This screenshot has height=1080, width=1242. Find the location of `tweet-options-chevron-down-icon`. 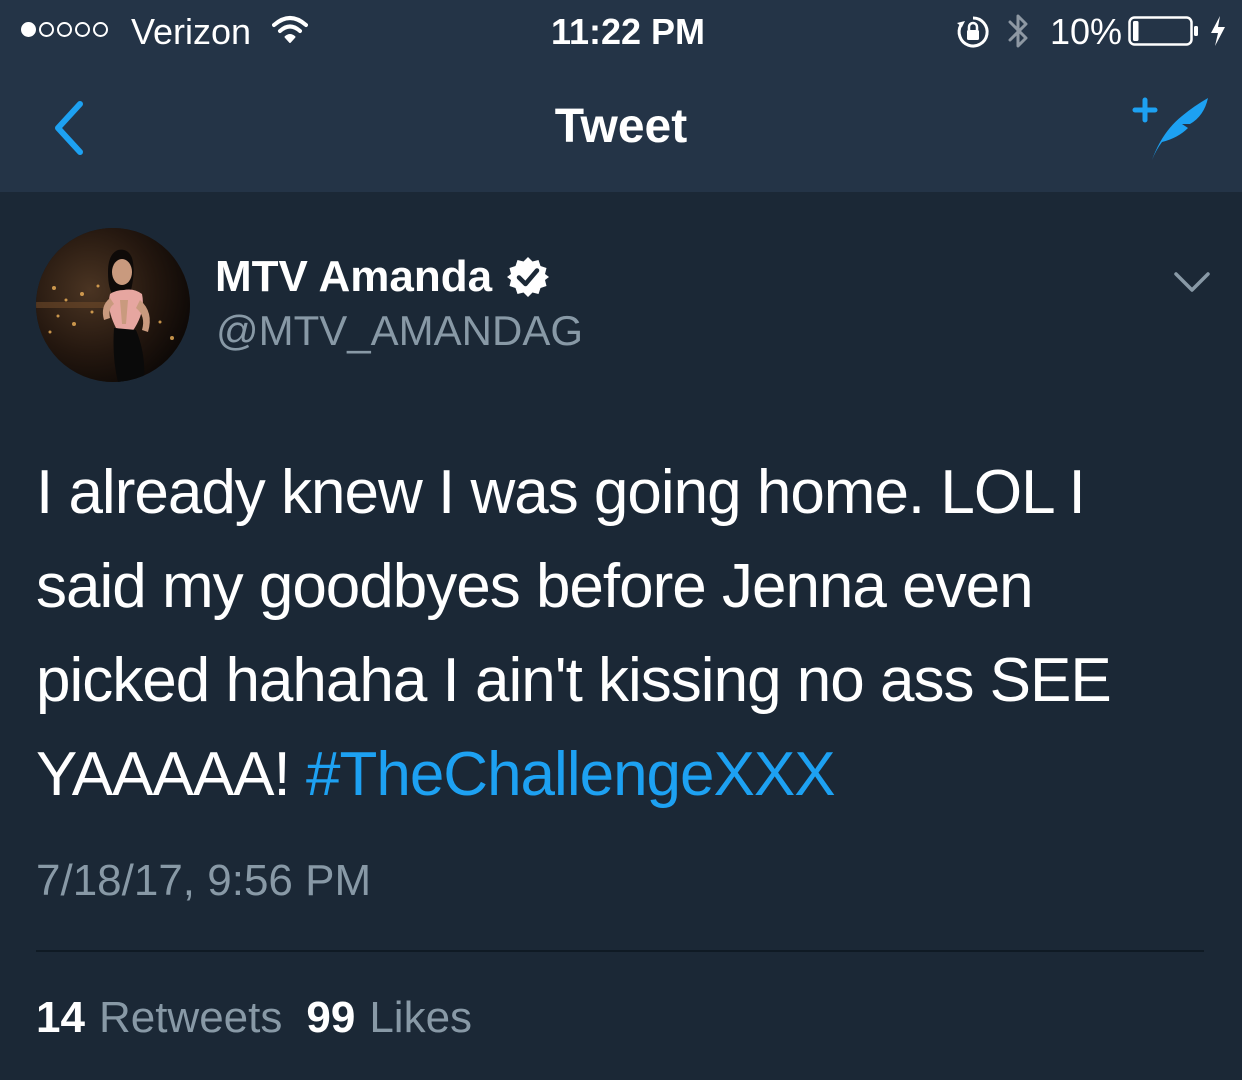

tweet-options-chevron-down-icon is located at coordinates (1192, 284).